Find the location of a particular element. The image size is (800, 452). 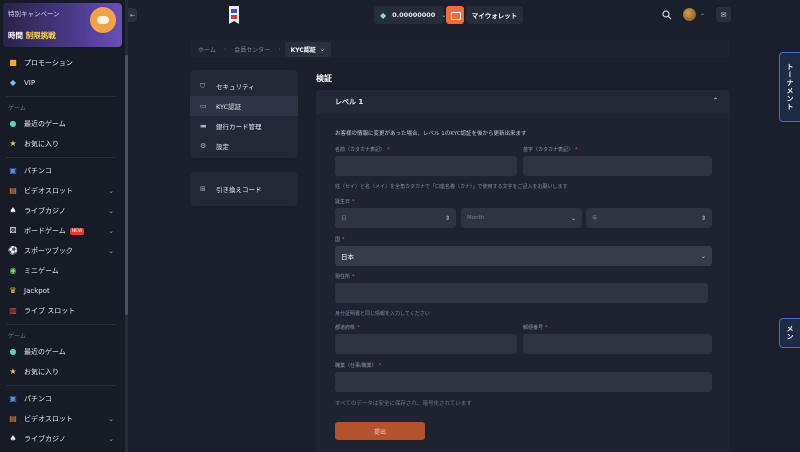

dob-month-select: Month ⌄ is located at coordinates (521, 218).